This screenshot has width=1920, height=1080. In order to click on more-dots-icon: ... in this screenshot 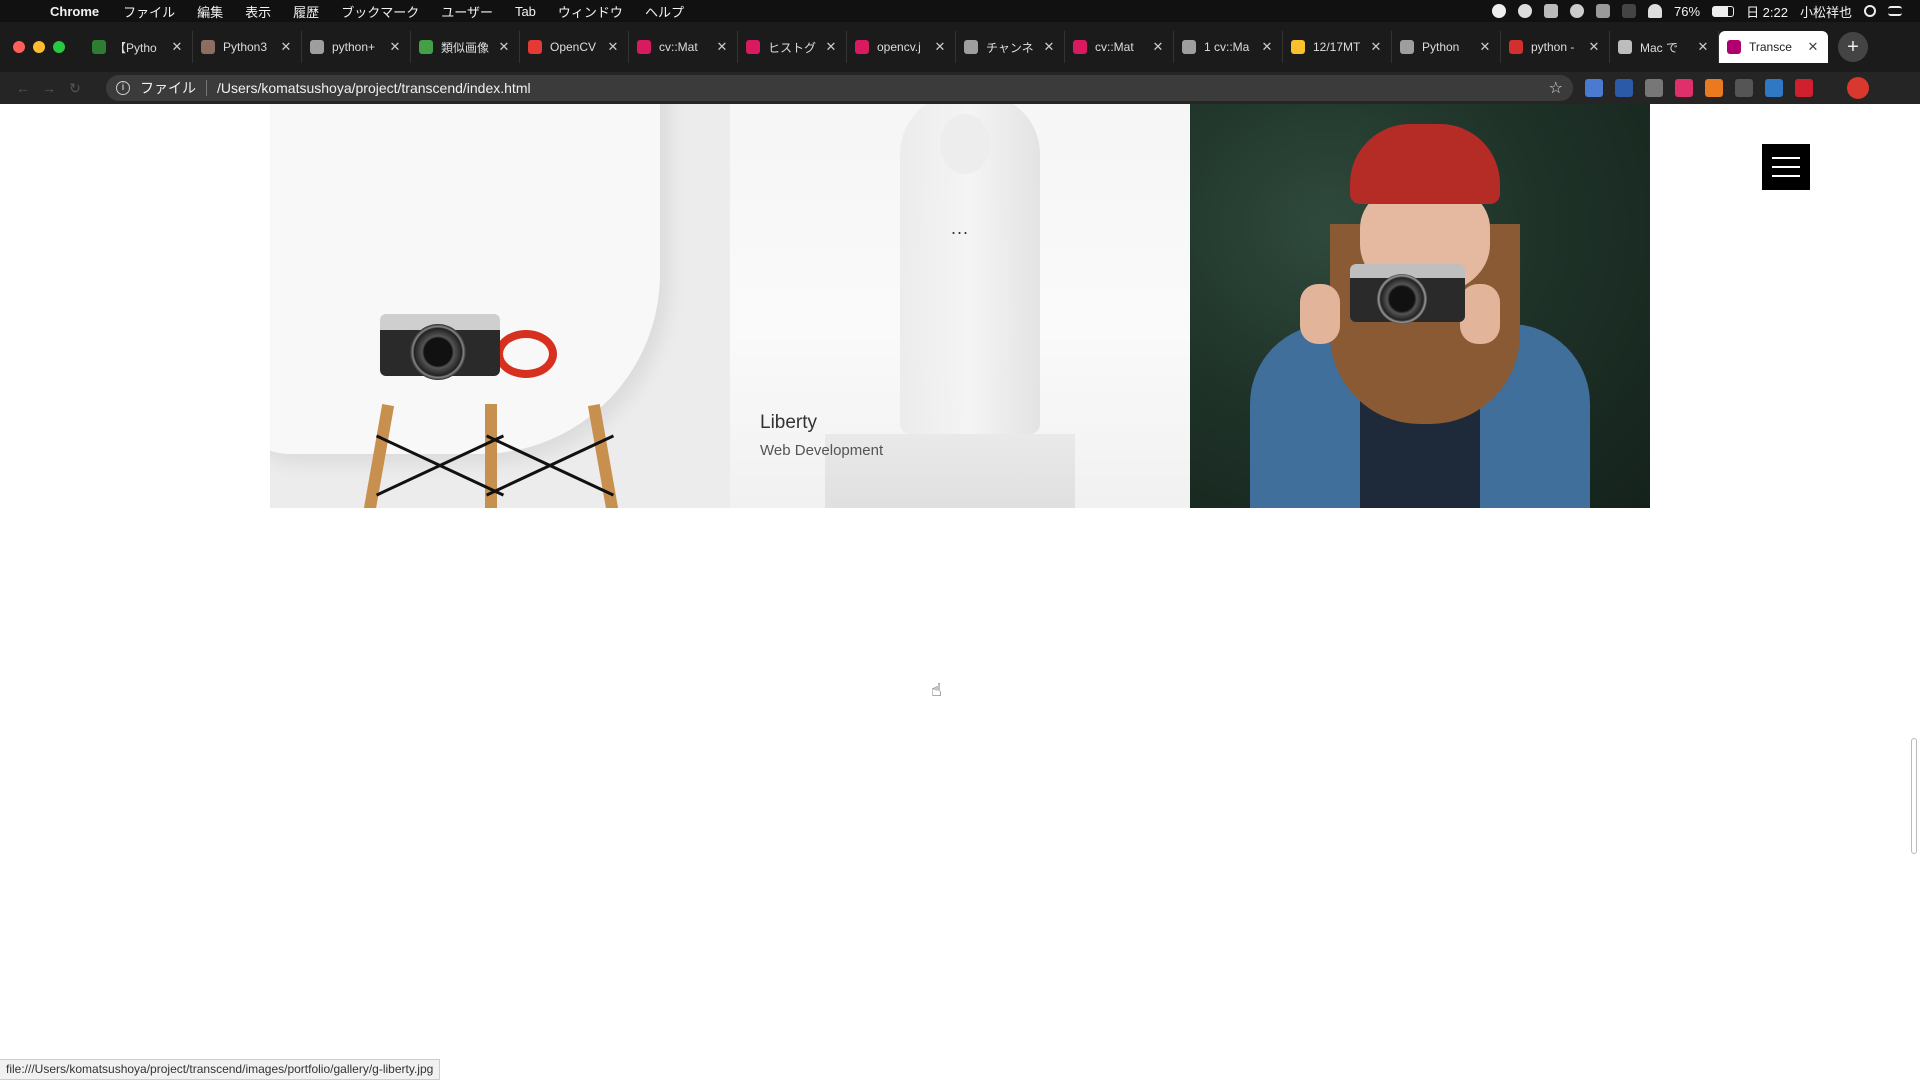, I will do `click(960, 228)`.